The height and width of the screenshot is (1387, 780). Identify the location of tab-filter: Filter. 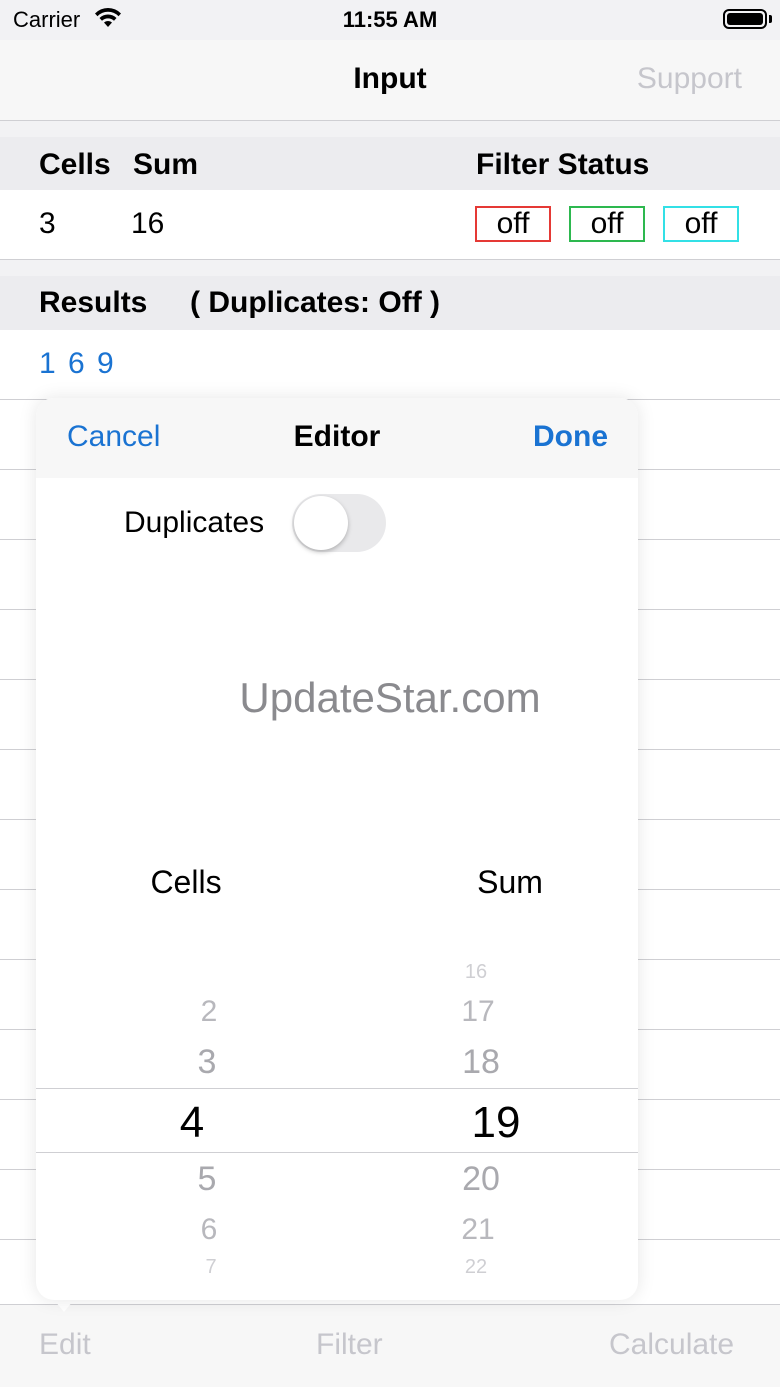
(349, 1345).